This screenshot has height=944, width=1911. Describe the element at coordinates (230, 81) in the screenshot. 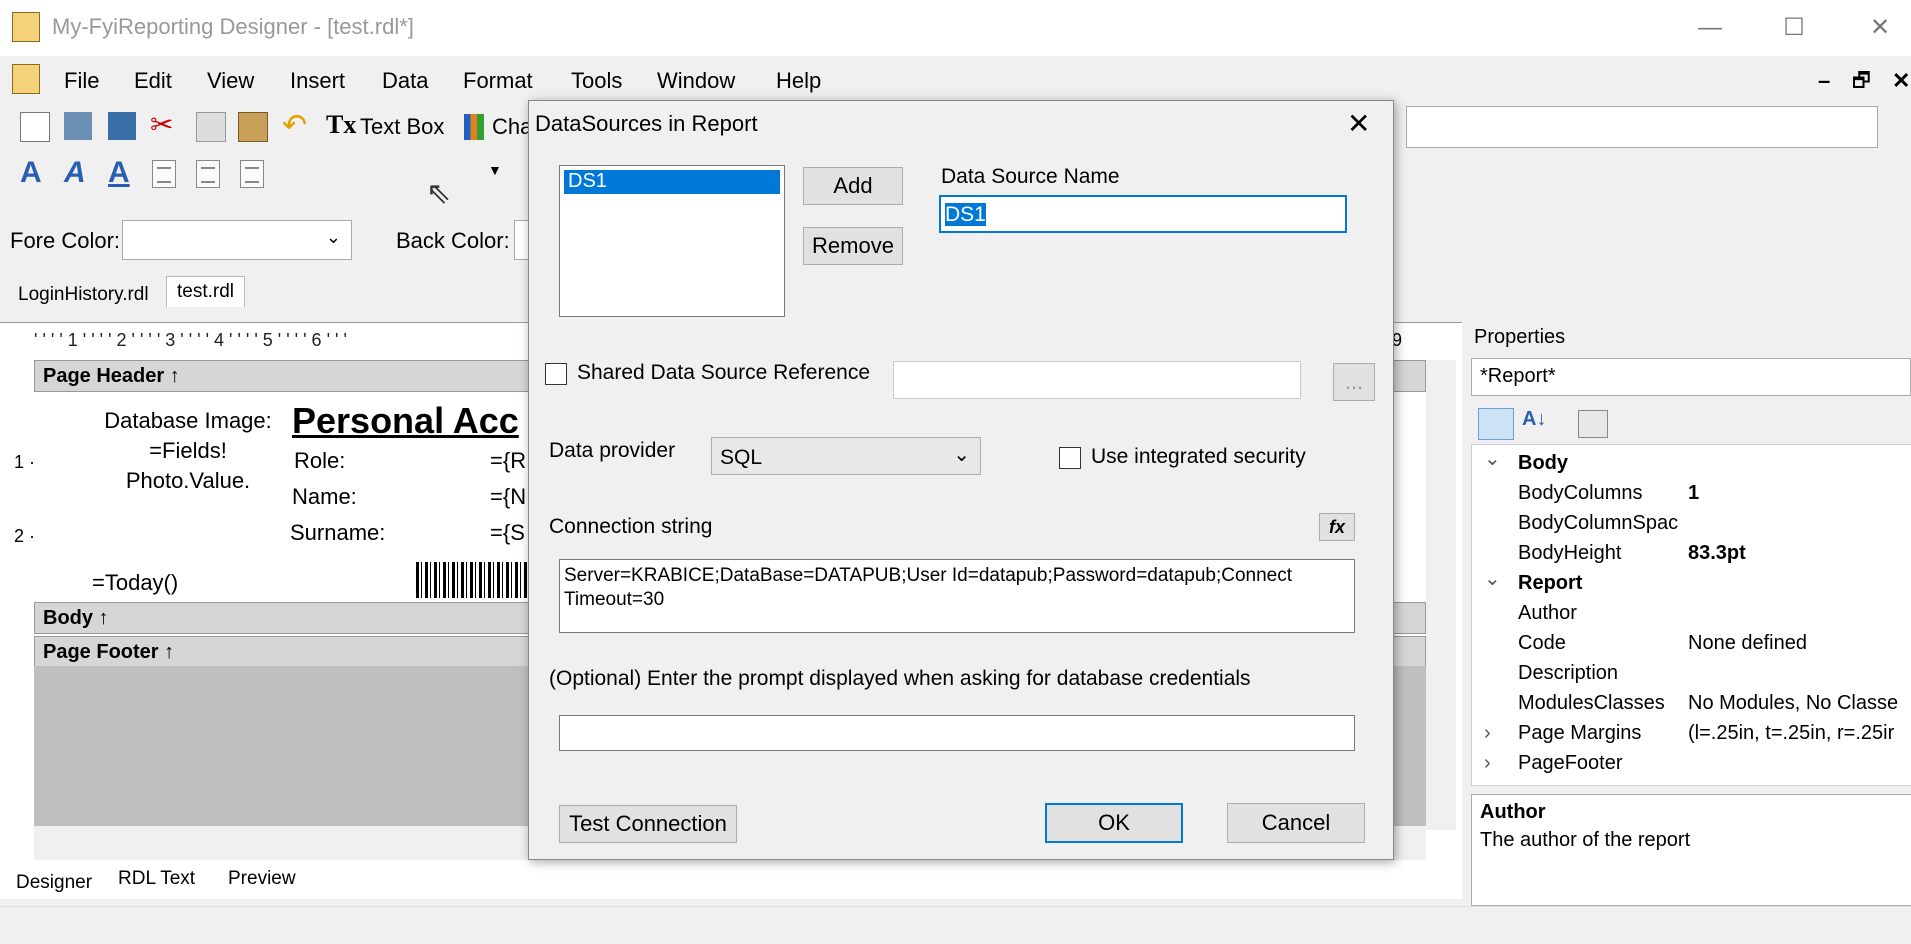

I see `menu-view: View` at that location.